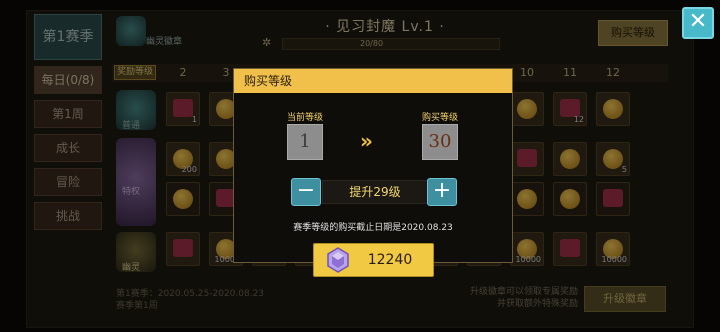  Describe the element at coordinates (306, 192) in the screenshot. I see `minus-button: −` at that location.